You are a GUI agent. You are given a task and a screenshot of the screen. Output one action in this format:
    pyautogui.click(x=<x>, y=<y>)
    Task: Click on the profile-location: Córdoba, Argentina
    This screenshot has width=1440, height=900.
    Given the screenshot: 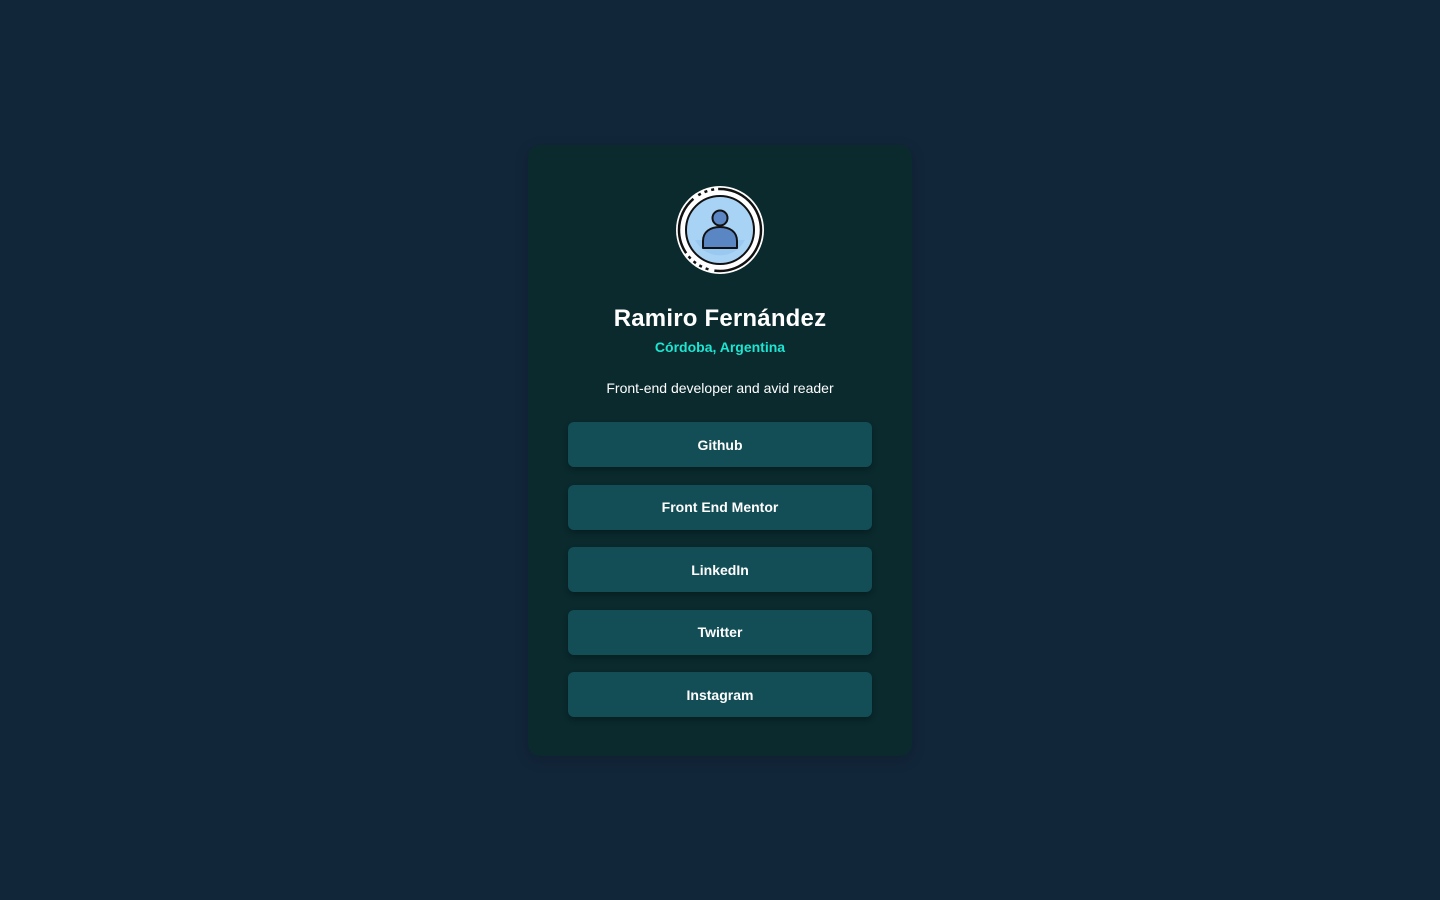 What is the action you would take?
    pyautogui.click(x=720, y=347)
    